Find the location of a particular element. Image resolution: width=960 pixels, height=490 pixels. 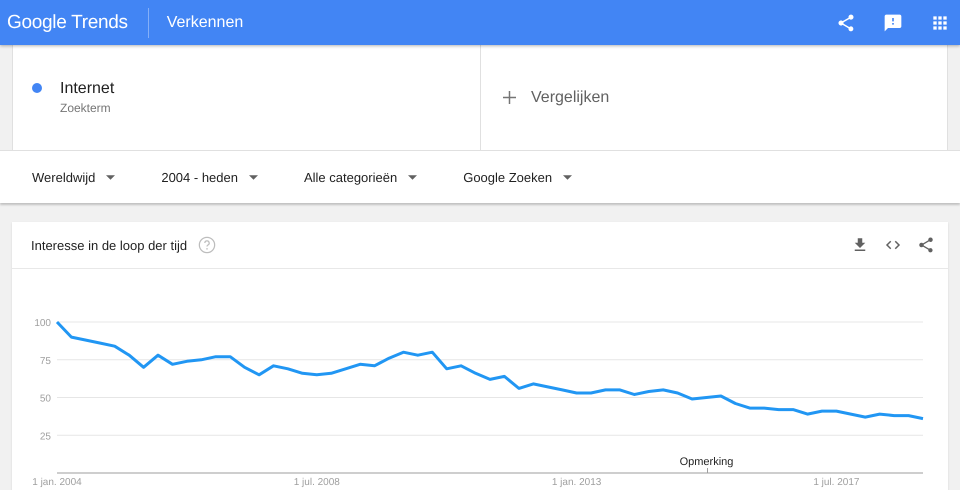

y-tick-label: 100 is located at coordinates (42, 323).